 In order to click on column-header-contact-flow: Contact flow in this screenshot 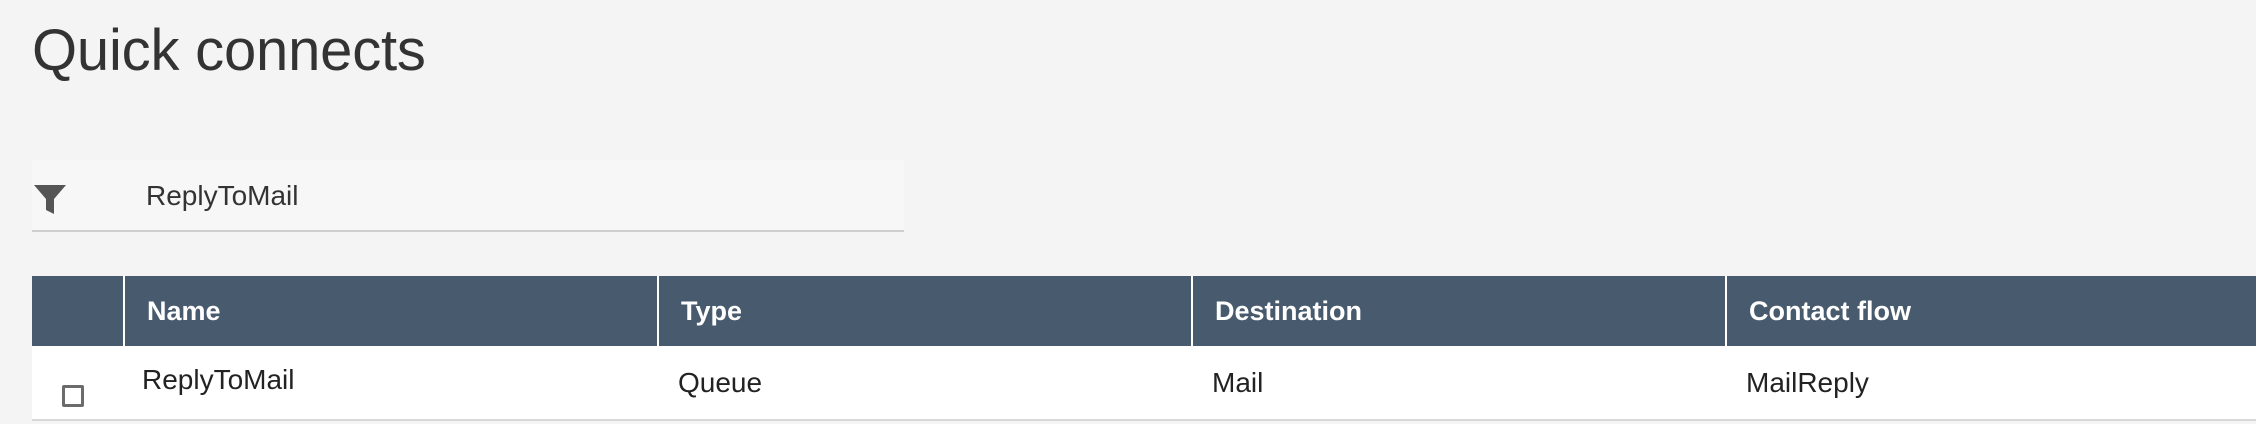, I will do `click(1991, 311)`.